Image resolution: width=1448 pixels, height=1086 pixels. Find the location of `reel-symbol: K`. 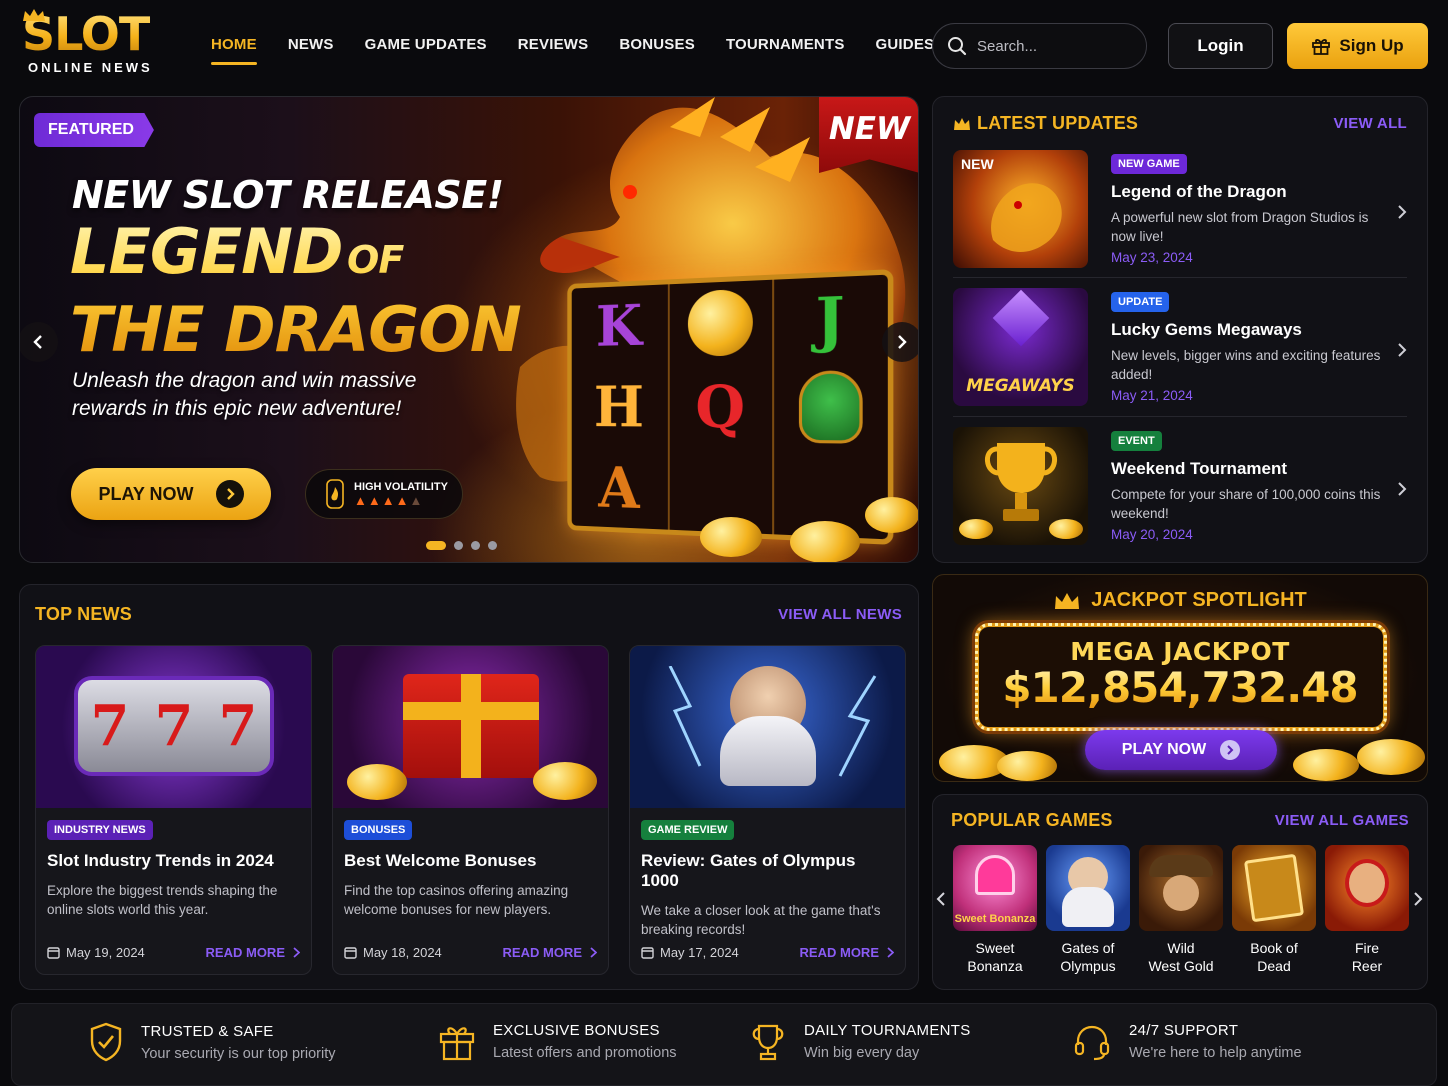

reel-symbol: K is located at coordinates (620, 325).